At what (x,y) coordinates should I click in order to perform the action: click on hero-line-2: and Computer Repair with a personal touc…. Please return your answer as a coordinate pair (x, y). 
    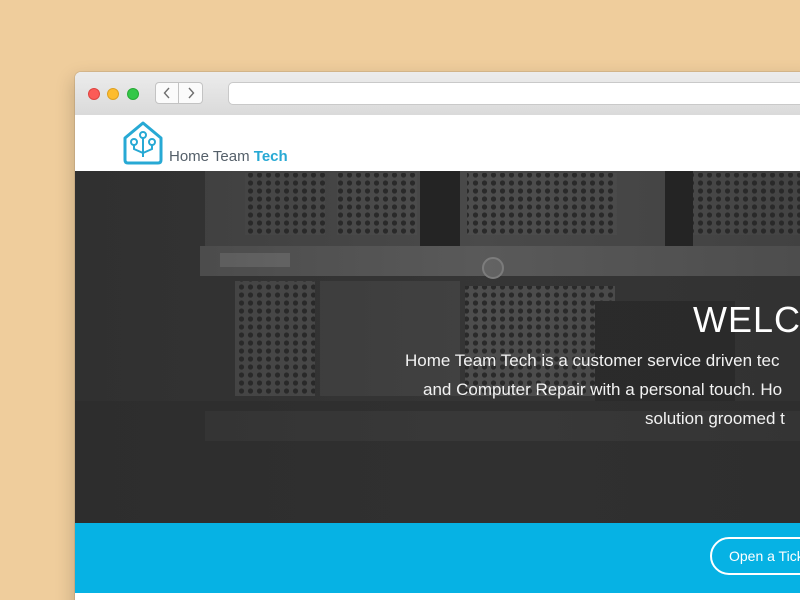
    Looking at the image, I should click on (603, 389).